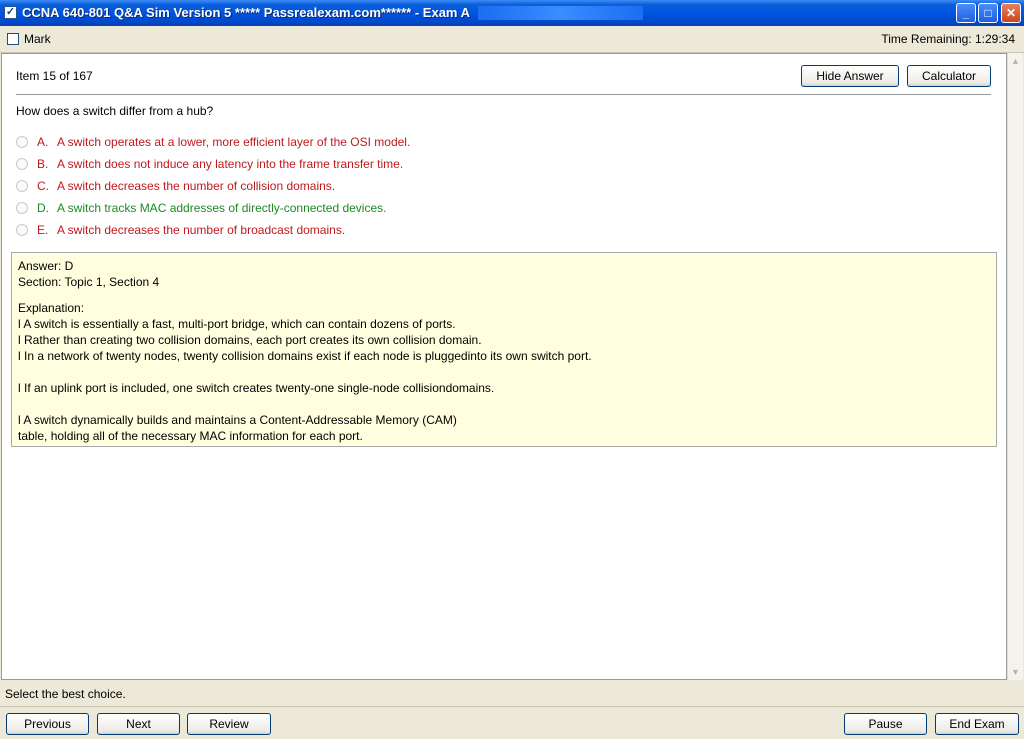 This screenshot has width=1024, height=739. I want to click on end-exam-button: End Exam, so click(977, 724).